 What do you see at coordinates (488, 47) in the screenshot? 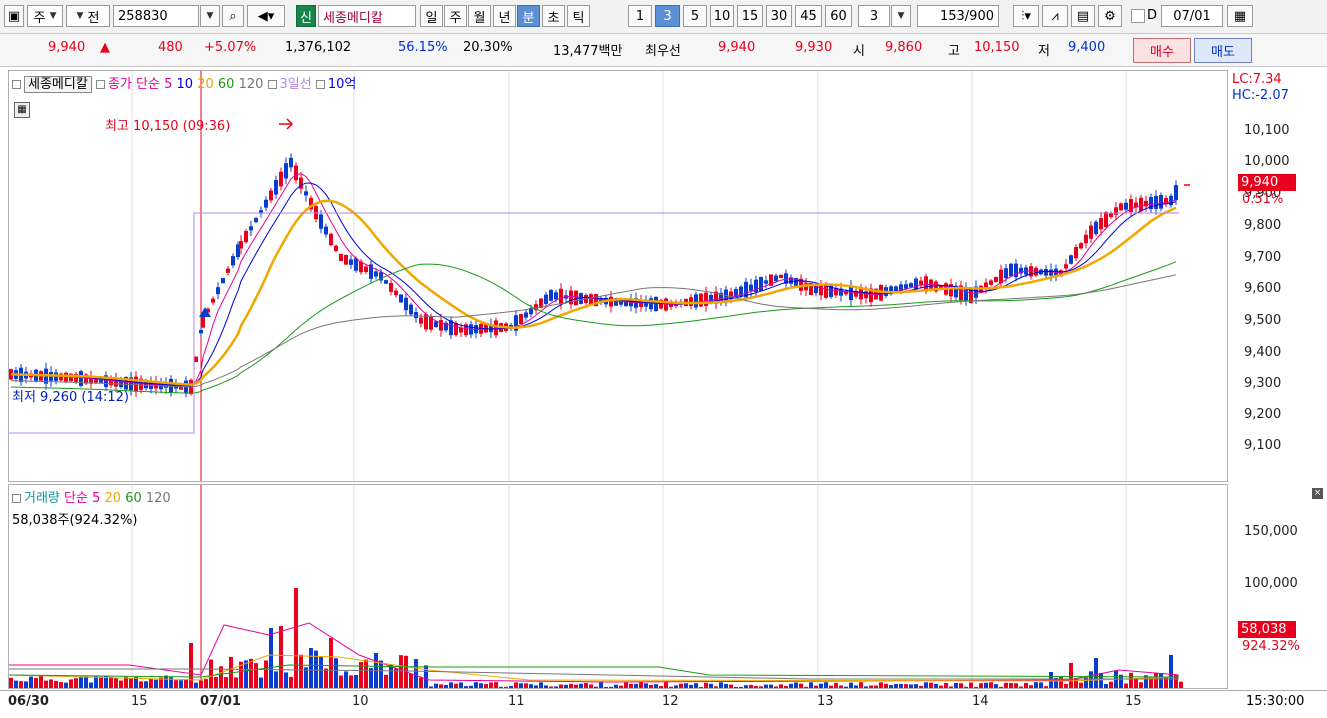
I see `quote-ratio2: 20.30%` at bounding box center [488, 47].